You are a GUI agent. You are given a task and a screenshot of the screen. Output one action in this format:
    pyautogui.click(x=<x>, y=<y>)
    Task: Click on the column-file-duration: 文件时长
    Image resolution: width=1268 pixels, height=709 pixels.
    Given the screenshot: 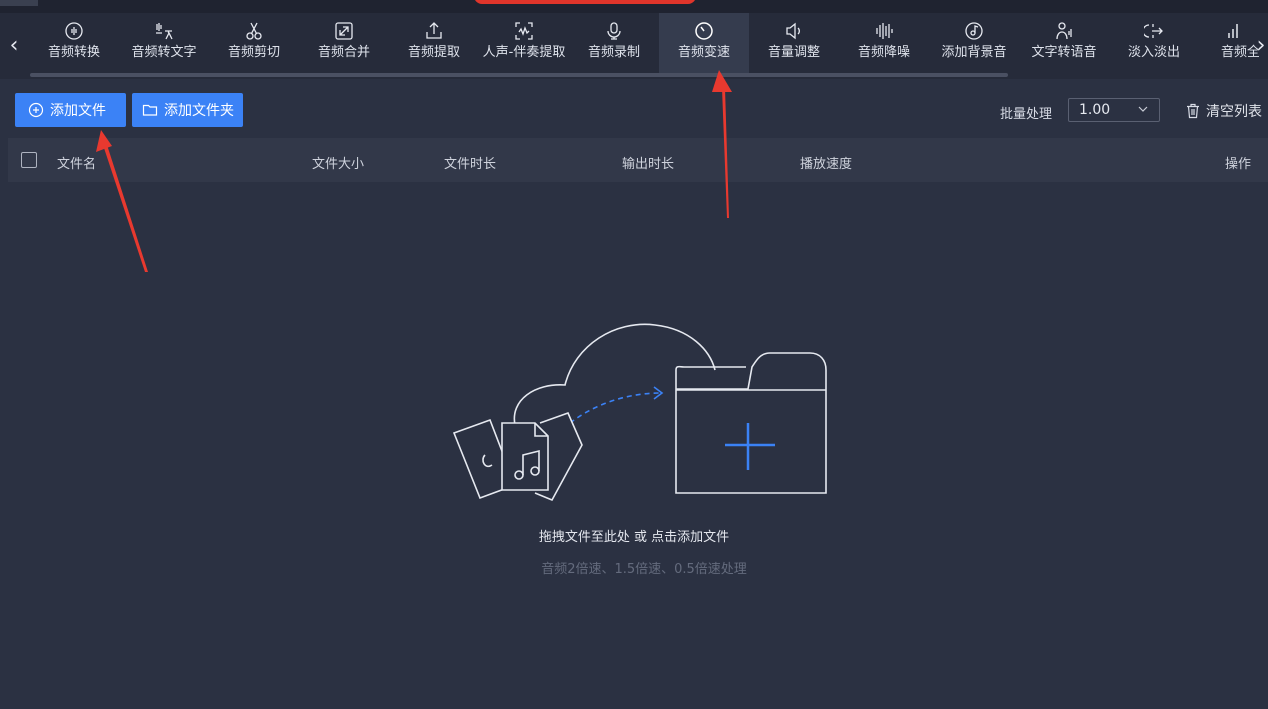 What is the action you would take?
    pyautogui.click(x=470, y=162)
    